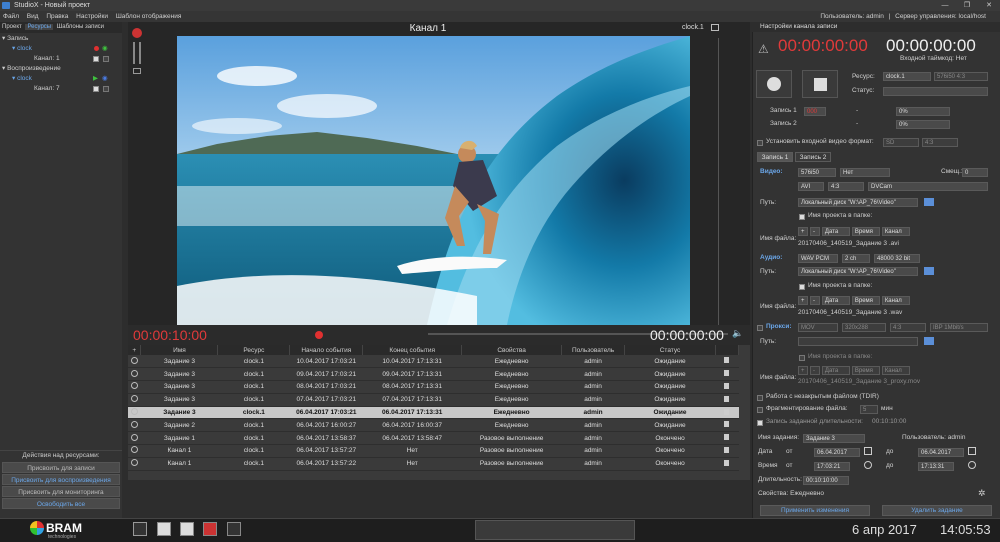 The height and width of the screenshot is (542, 1000). What do you see at coordinates (61, 89) in the screenshot?
I see `tree-play-channel: Канал: 7` at bounding box center [61, 89].